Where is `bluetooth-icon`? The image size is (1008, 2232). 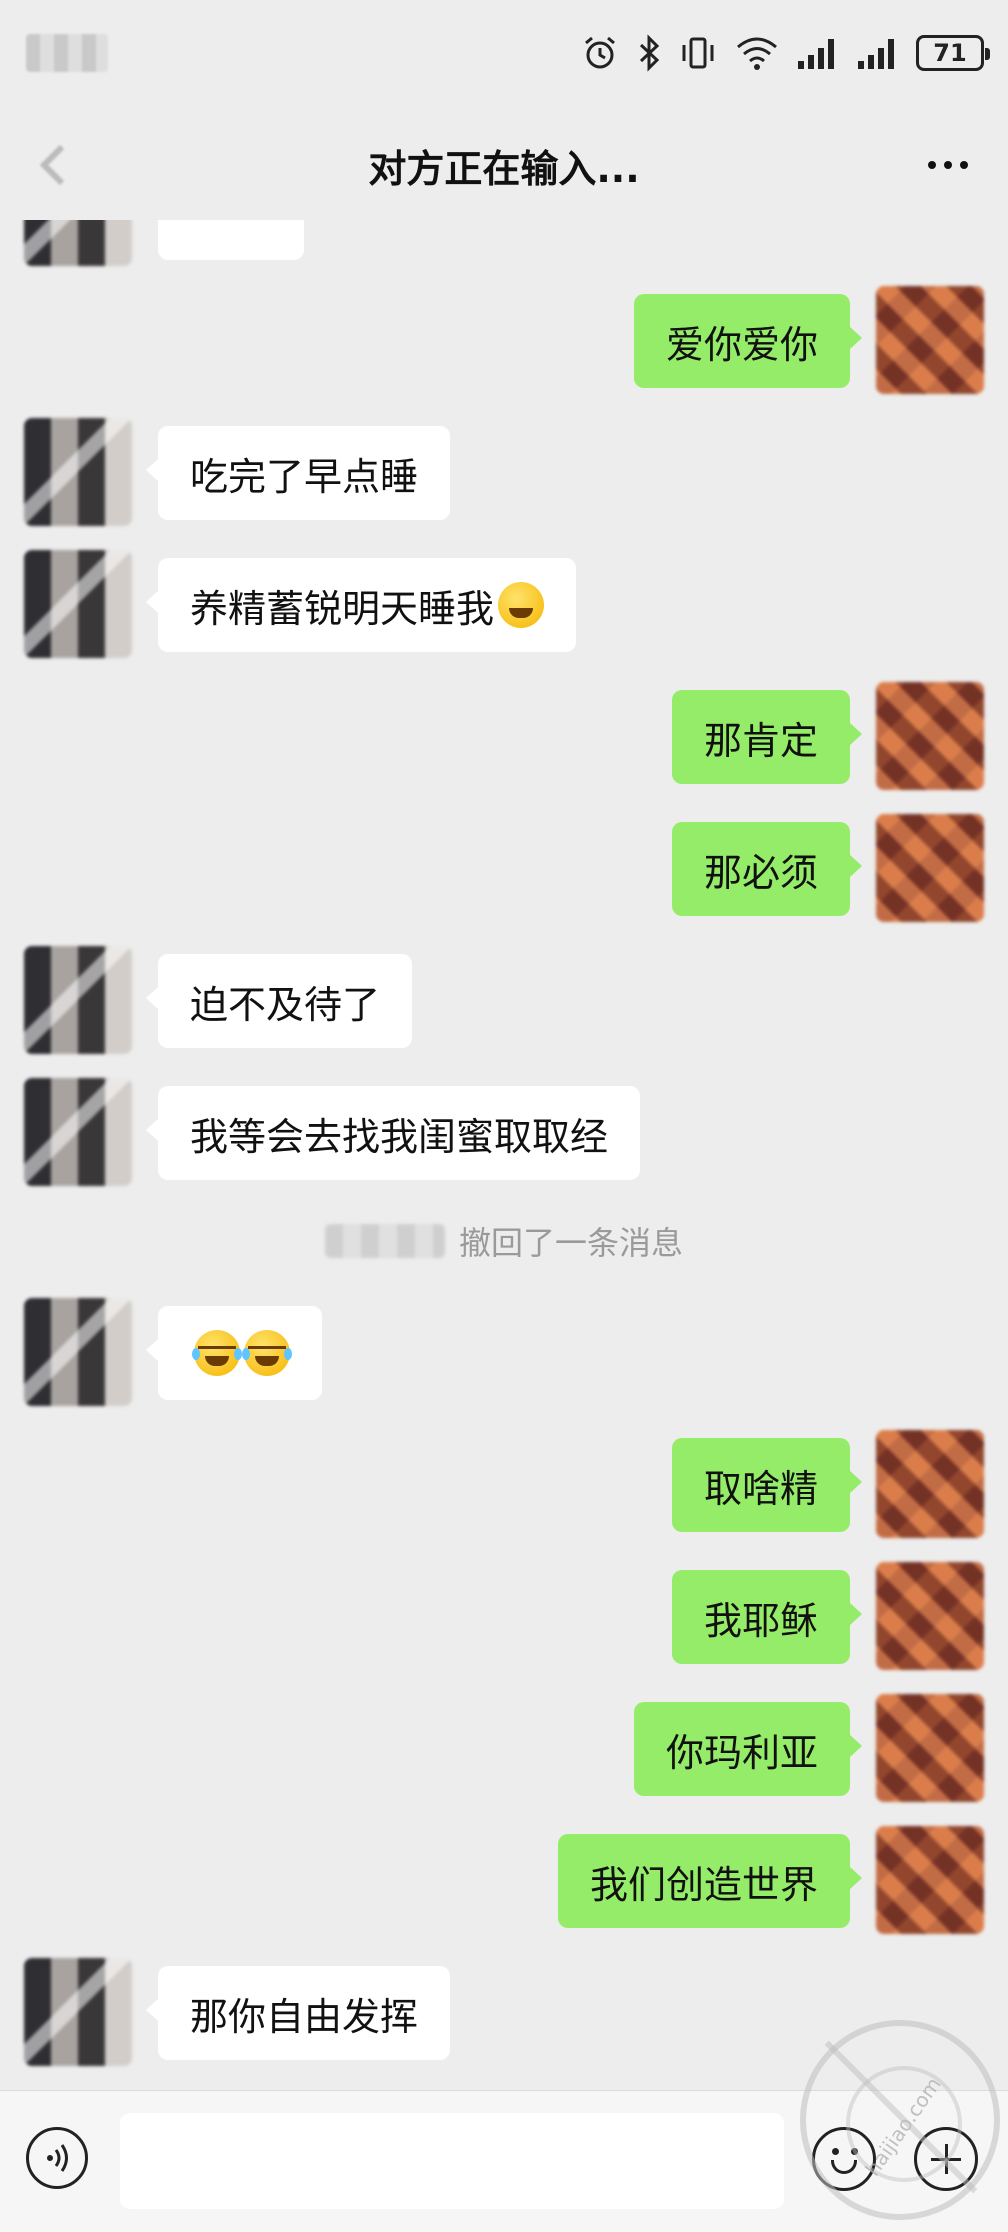
bluetooth-icon is located at coordinates (649, 53).